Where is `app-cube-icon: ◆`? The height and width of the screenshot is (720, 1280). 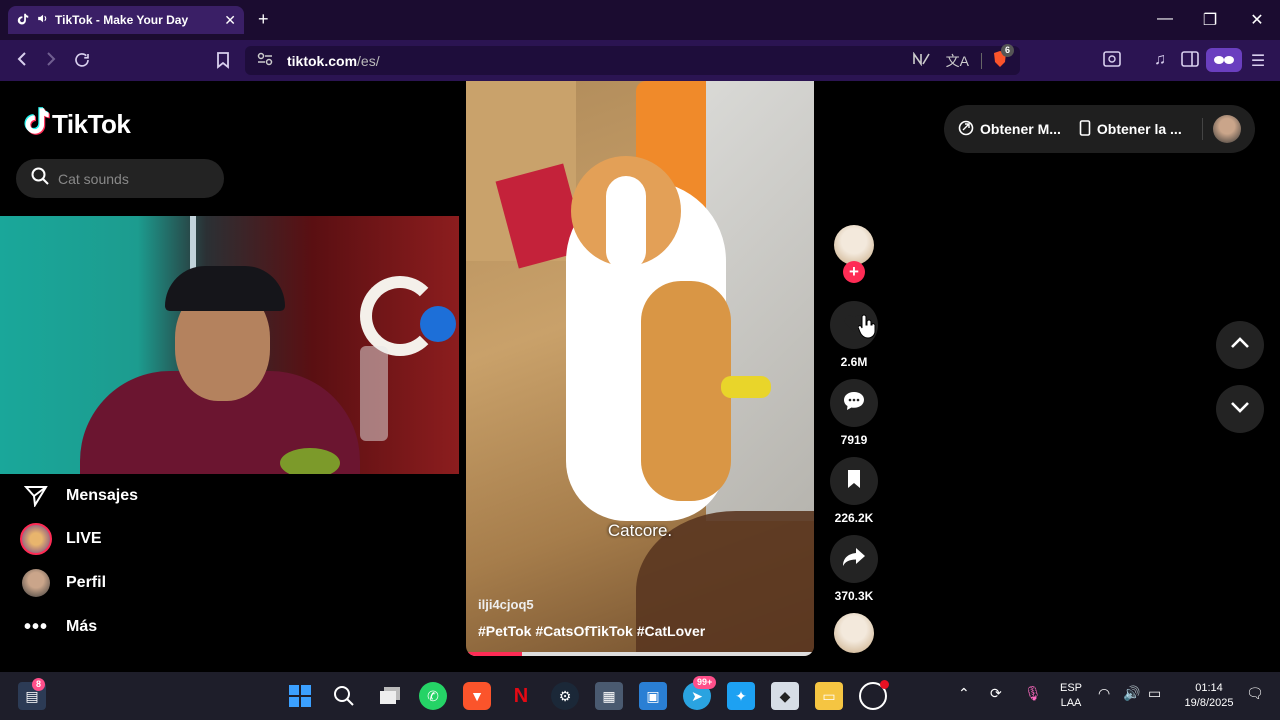
app-cube-icon: ◆ is located at coordinates (785, 696).